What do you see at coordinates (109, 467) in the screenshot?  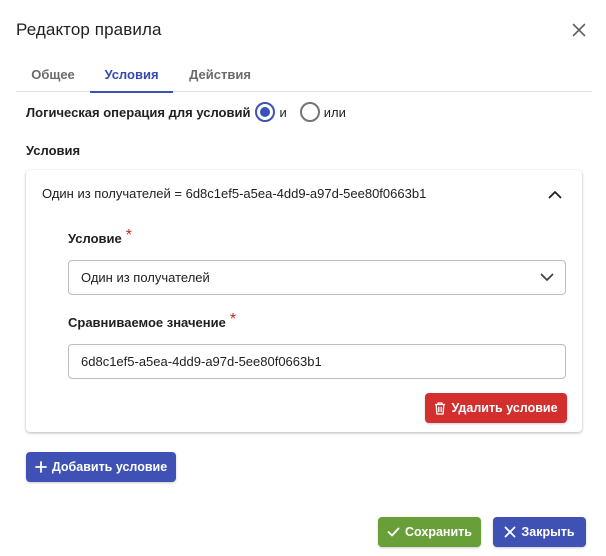 I see `add-condition-label: Добавить условие` at bounding box center [109, 467].